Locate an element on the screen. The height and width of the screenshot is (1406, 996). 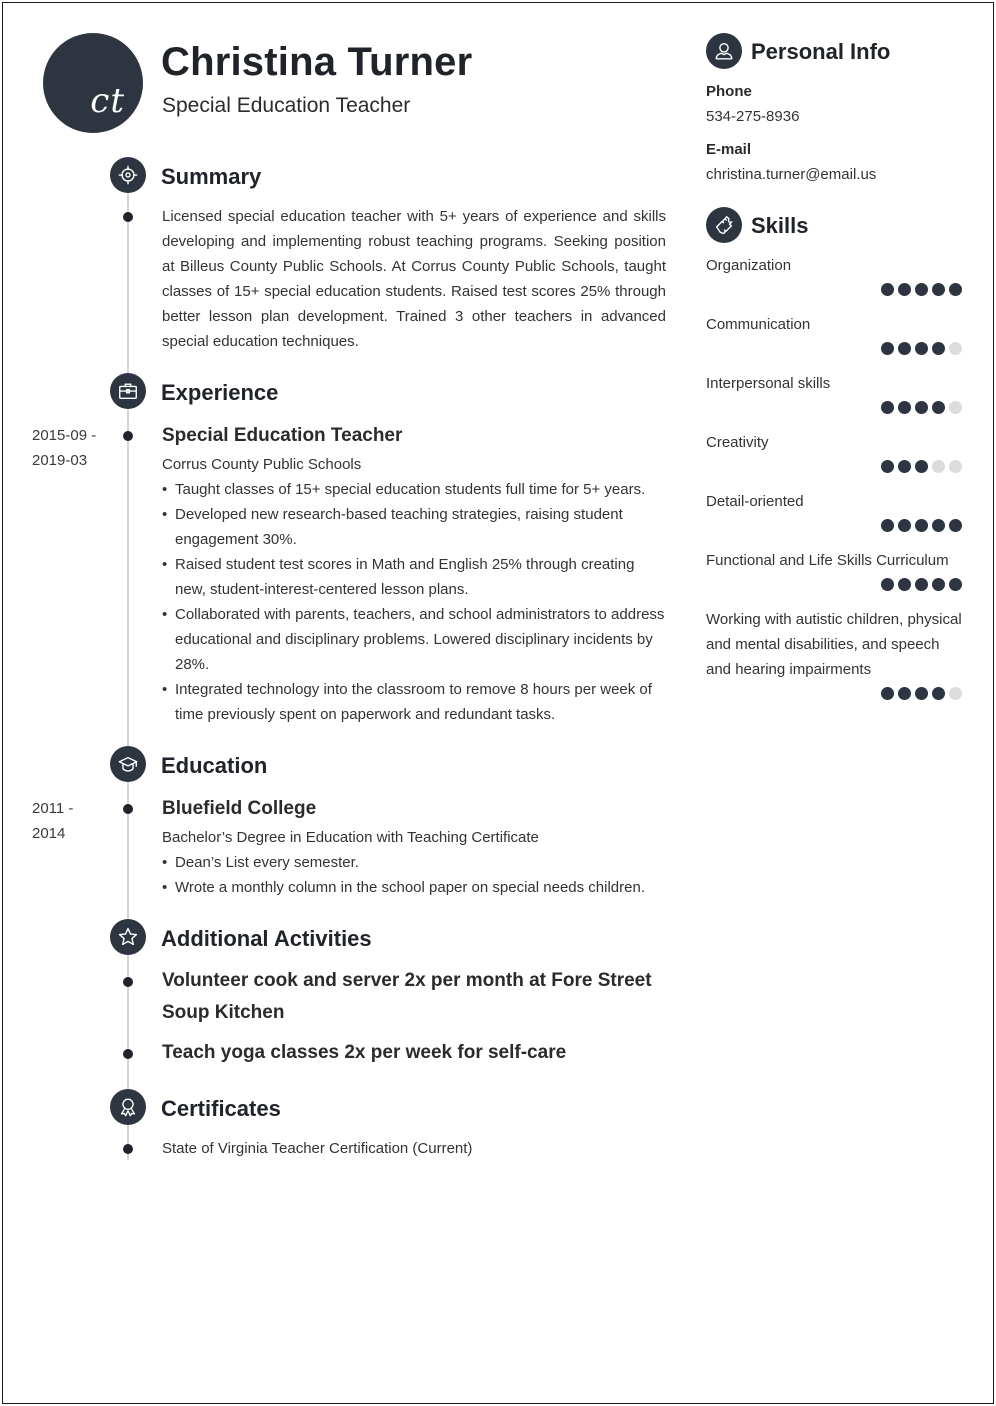
skill-name: Functional and Life Skills Curriculum is located at coordinates (827, 560).